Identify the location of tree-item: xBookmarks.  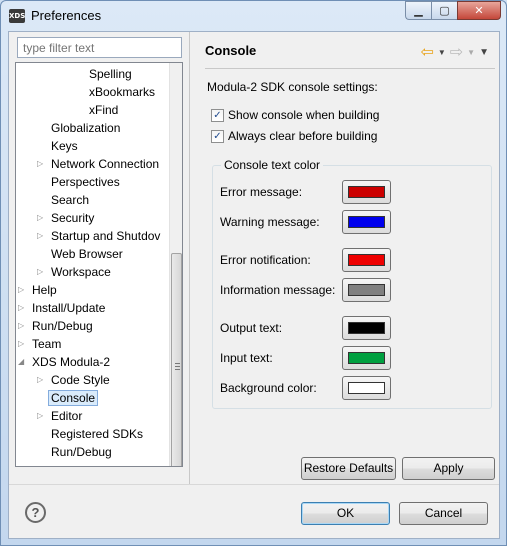
(122, 92).